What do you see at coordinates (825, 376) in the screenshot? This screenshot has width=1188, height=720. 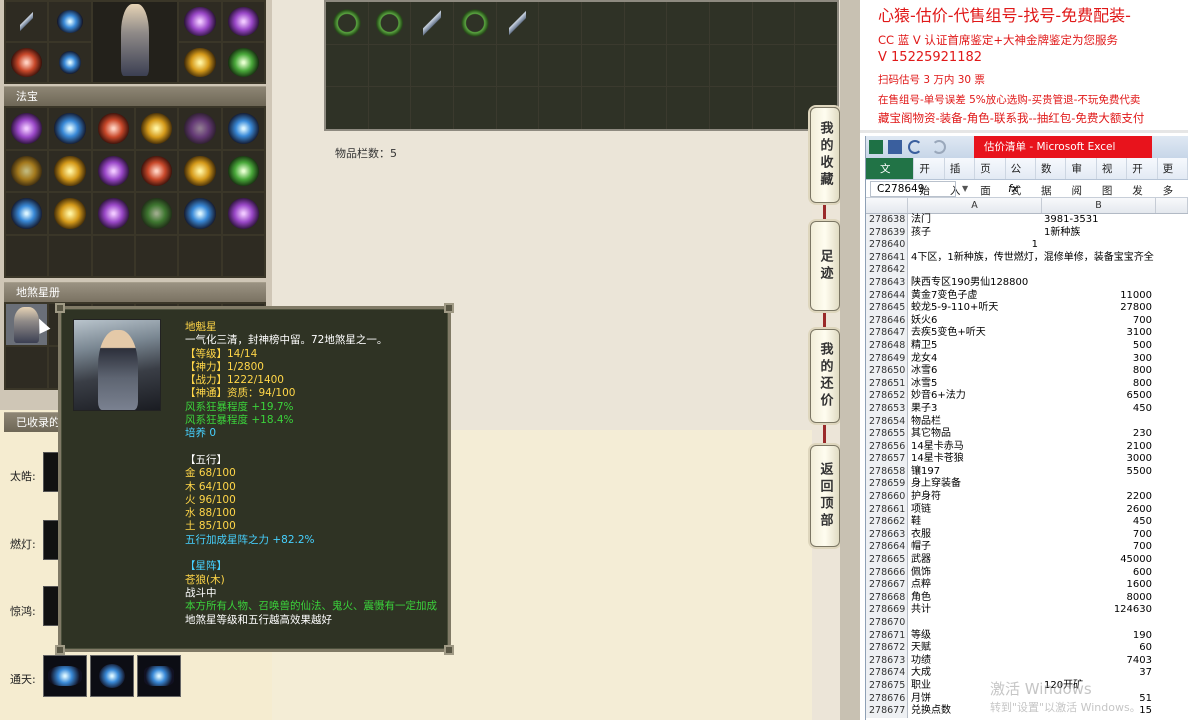 I see `my-bargain-button: 我的还价` at bounding box center [825, 376].